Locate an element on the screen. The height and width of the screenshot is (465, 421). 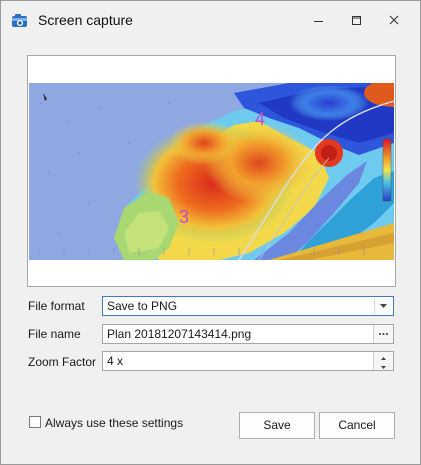
ellipsis-icon is located at coordinates (383, 334).